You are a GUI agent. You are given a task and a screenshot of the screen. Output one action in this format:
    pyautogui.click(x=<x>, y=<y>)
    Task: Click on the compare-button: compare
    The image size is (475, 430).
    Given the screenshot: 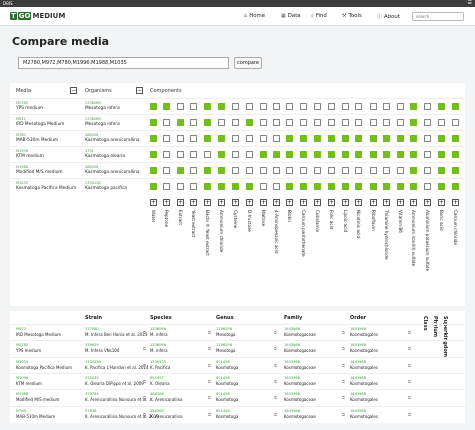 What is the action you would take?
    pyautogui.click(x=248, y=63)
    